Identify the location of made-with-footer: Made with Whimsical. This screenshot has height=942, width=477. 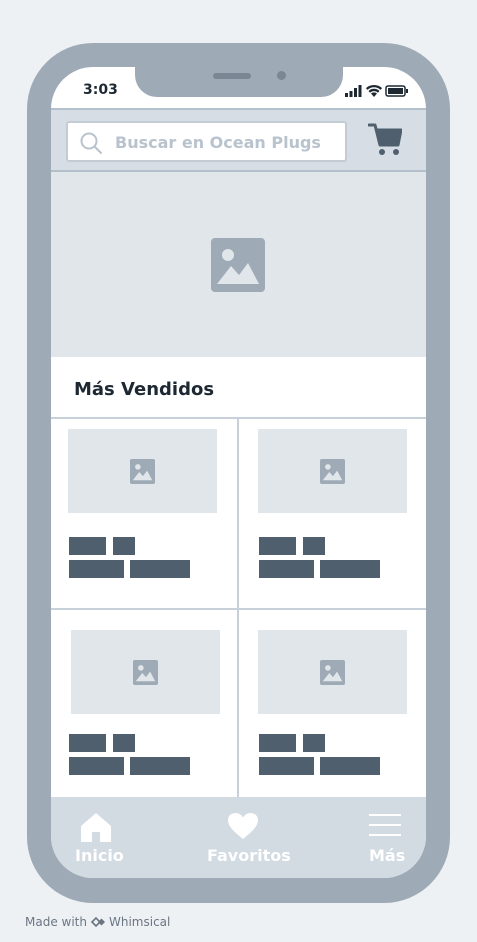
(97, 922).